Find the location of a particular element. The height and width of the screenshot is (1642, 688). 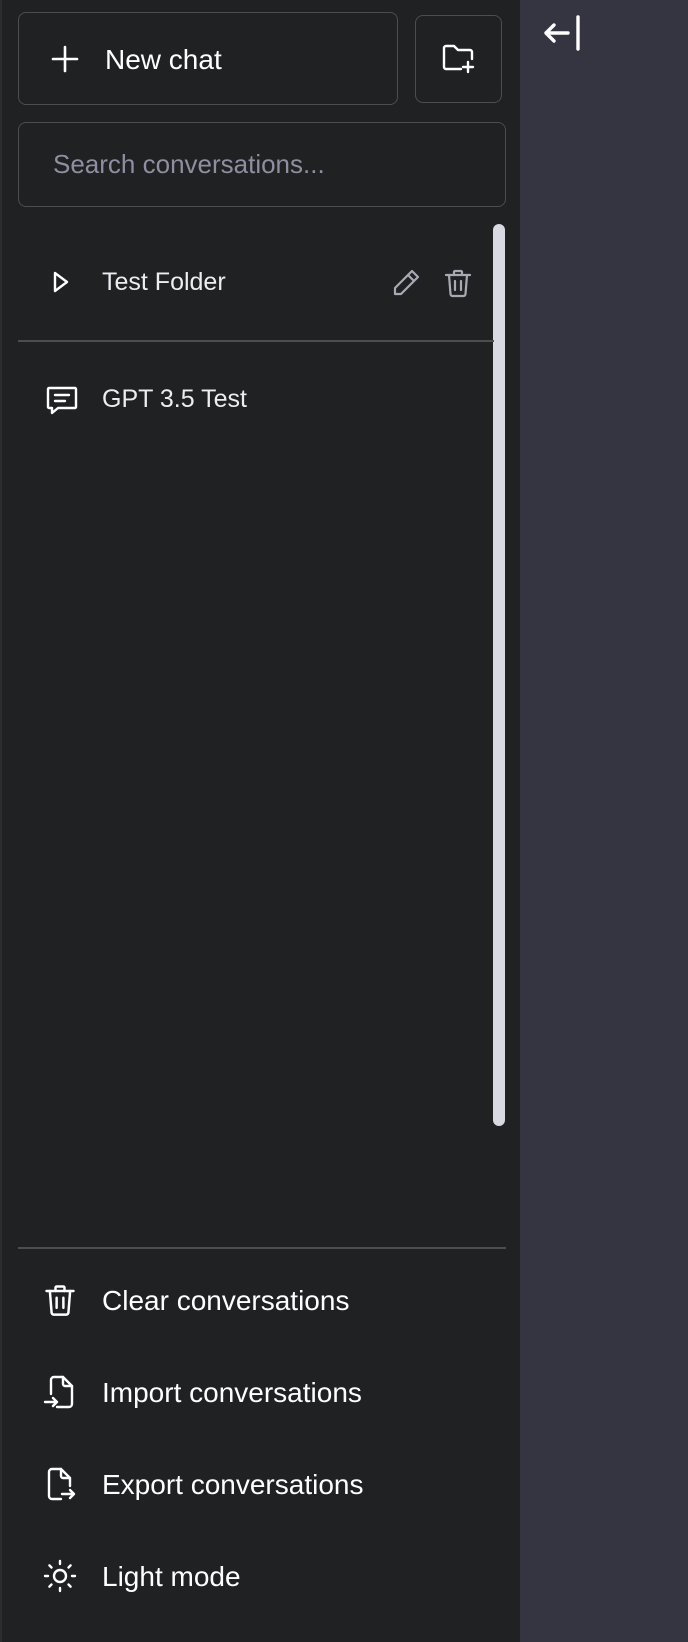

light-mode-button: Light mode is located at coordinates (262, 1577).